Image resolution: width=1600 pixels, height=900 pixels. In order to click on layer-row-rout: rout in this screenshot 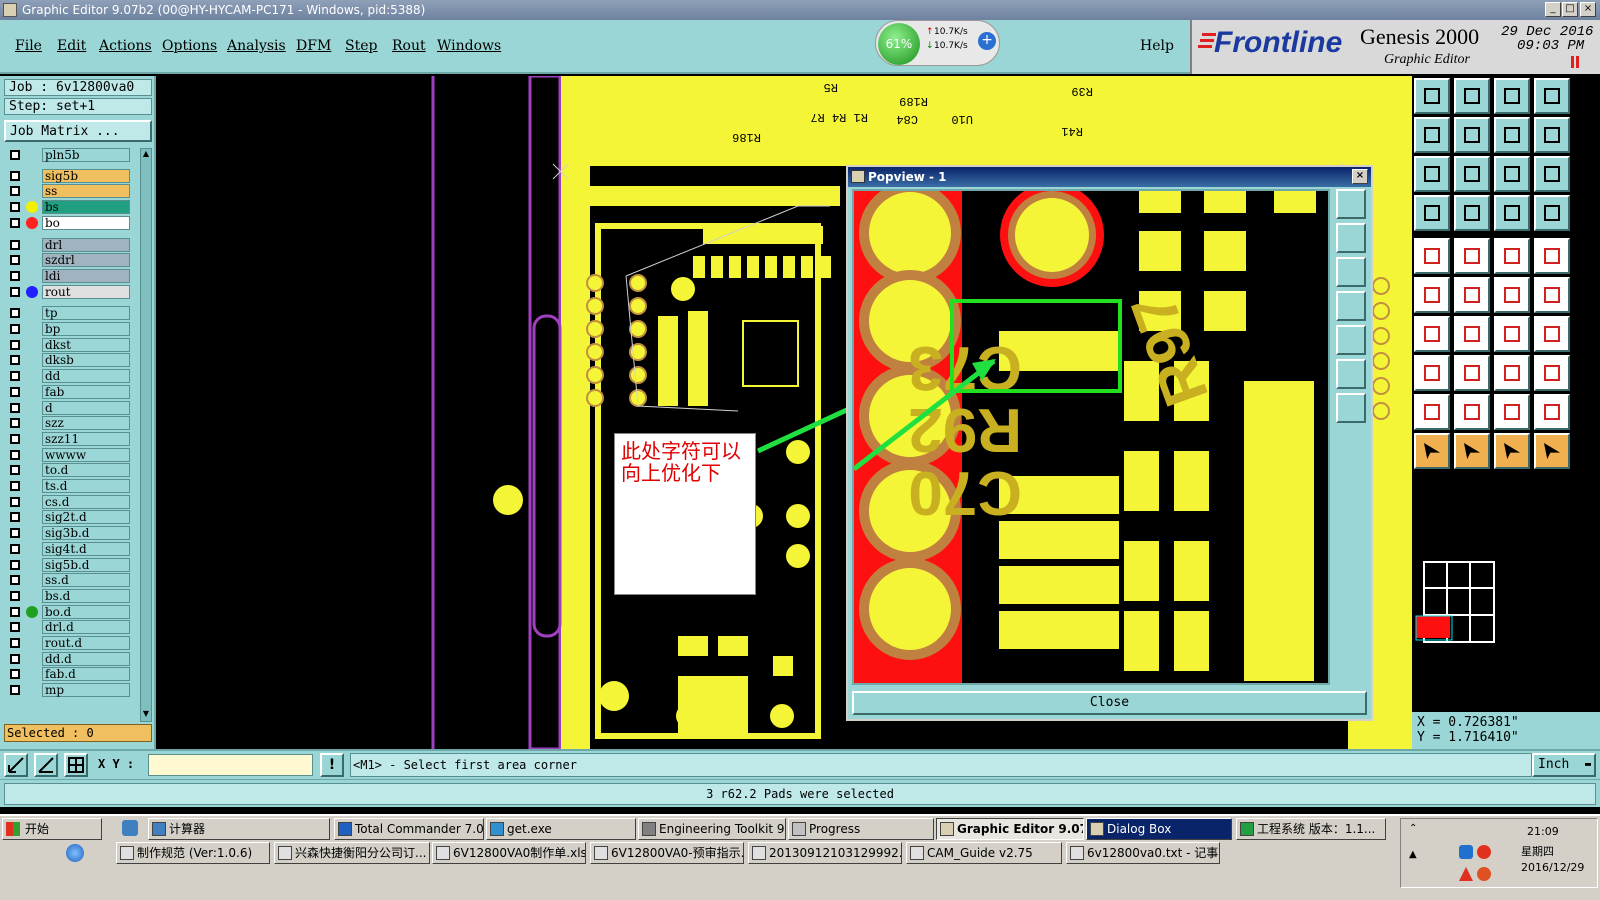, I will do `click(68, 291)`.